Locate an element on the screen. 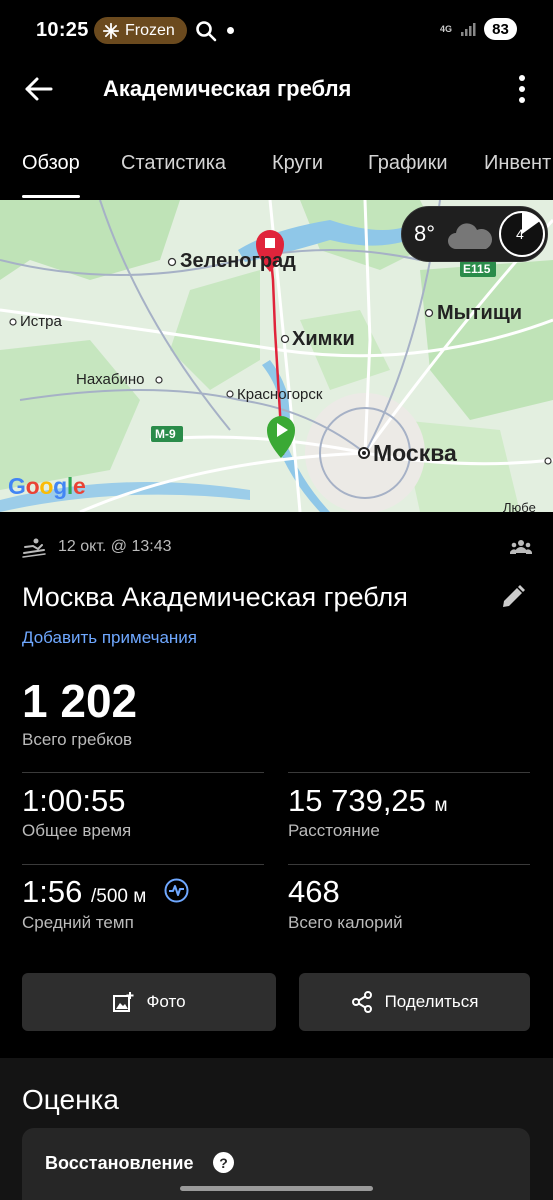 Image resolution: width=553 pixels, height=1200 pixels. add-note-link: Добавить примечания is located at coordinates (109, 638).